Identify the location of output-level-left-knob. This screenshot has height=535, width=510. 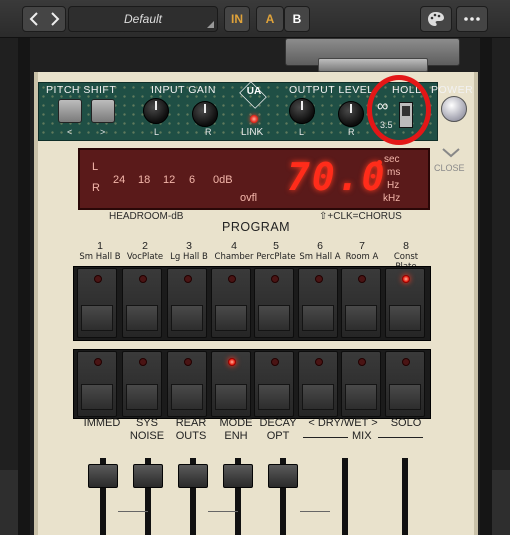
(302, 111).